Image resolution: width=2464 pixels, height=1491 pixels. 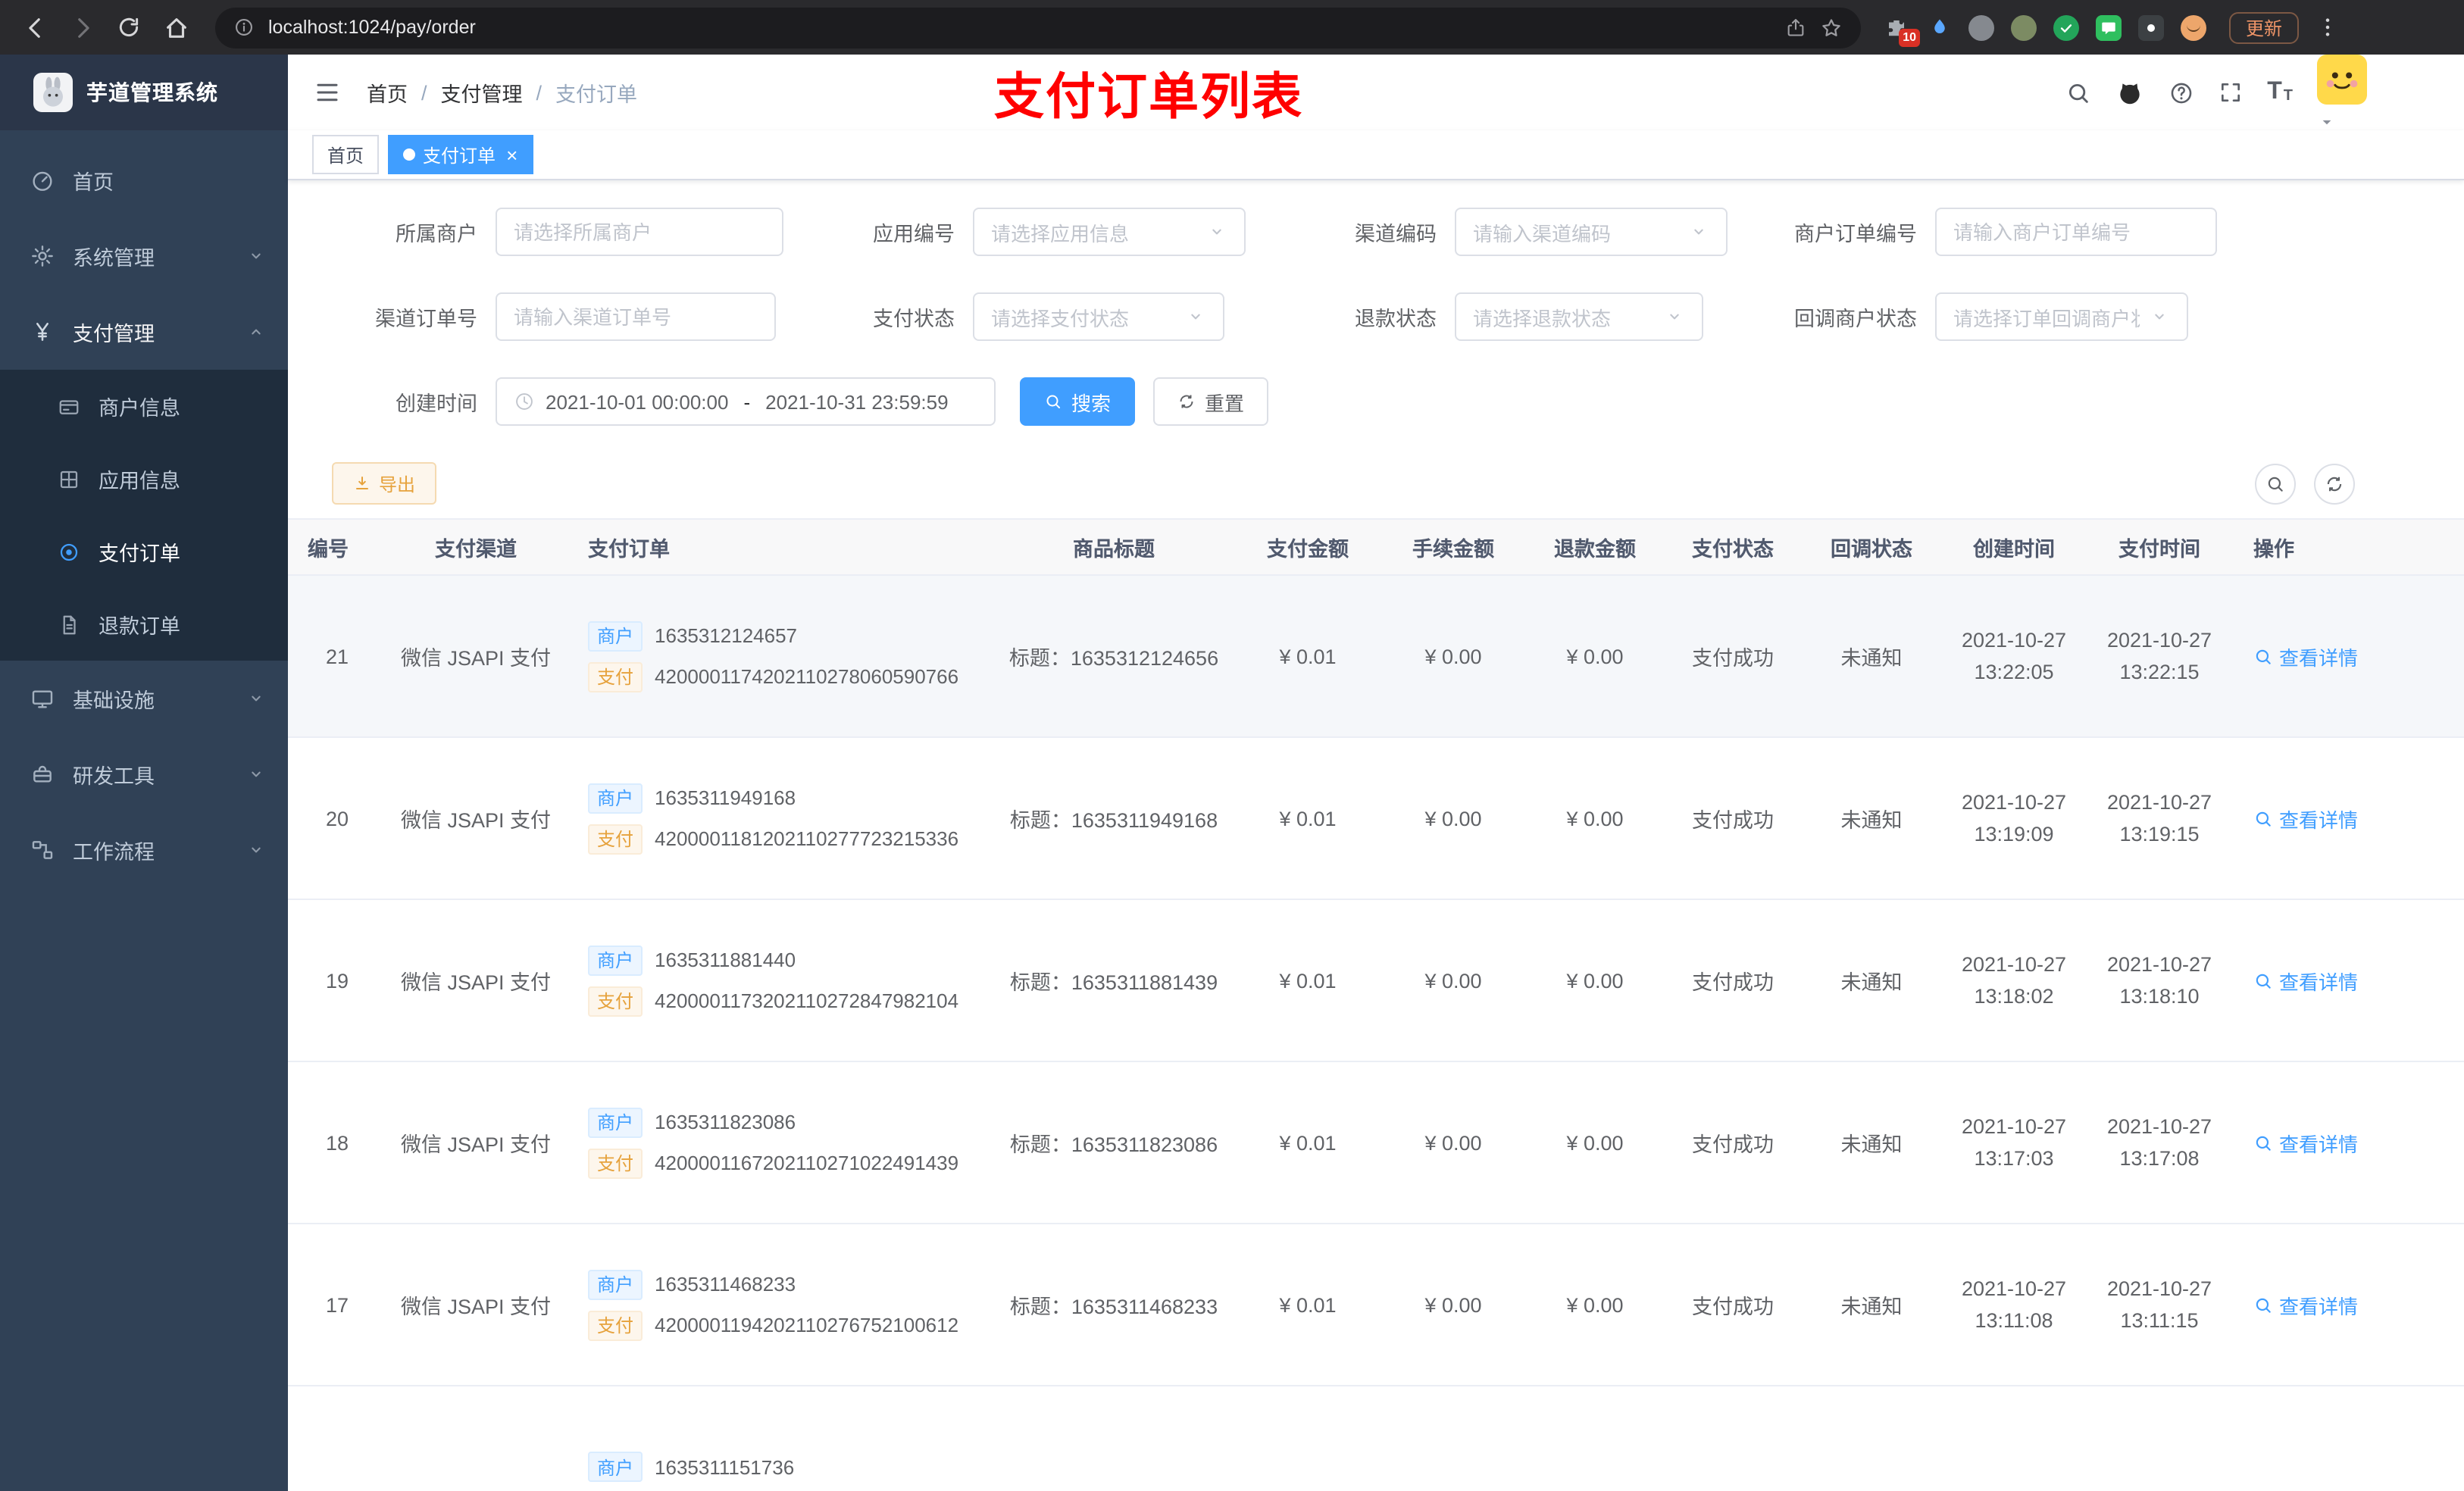 I want to click on cell-id, so click(x=330, y=1438).